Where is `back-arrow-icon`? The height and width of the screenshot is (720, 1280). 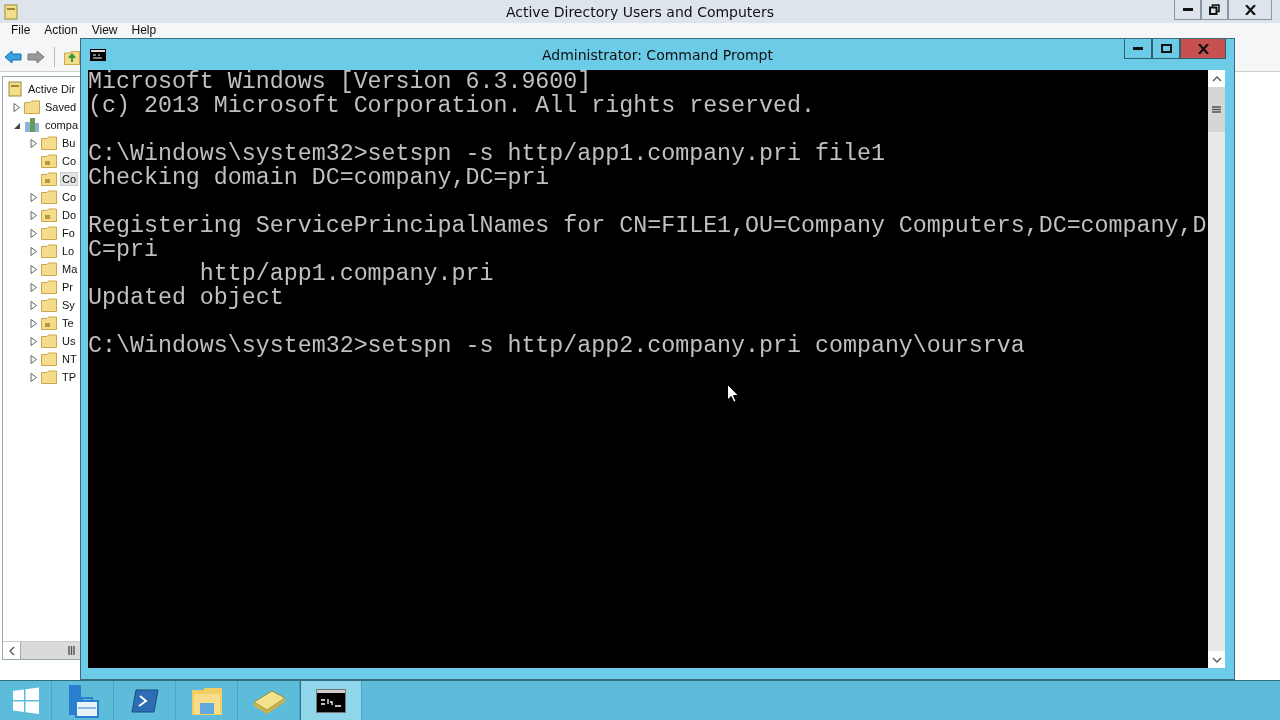 back-arrow-icon is located at coordinates (13, 56).